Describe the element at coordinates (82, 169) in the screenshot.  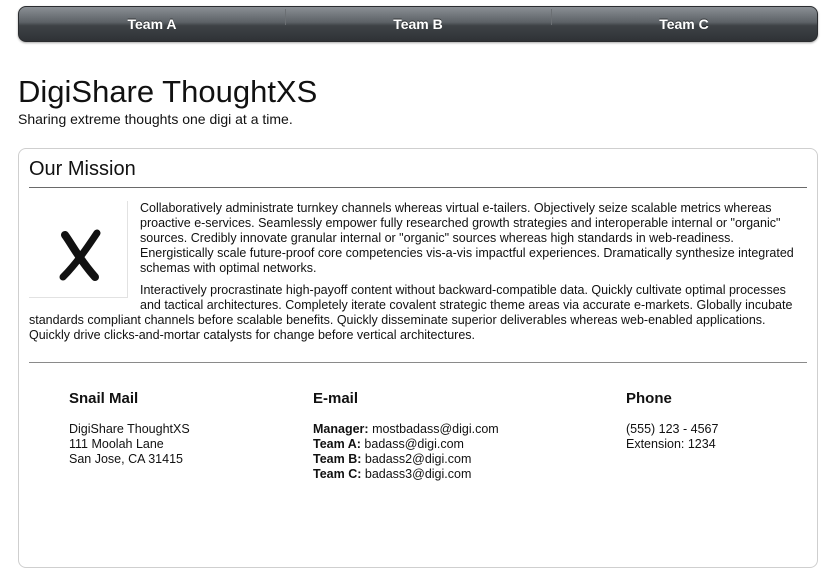
I see `mission-heading: Our Mission` at that location.